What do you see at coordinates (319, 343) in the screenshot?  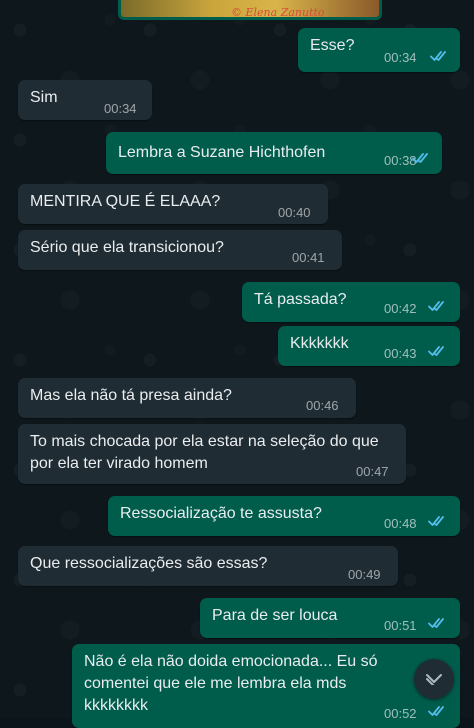 I see `message-text: Kkkkkkk` at bounding box center [319, 343].